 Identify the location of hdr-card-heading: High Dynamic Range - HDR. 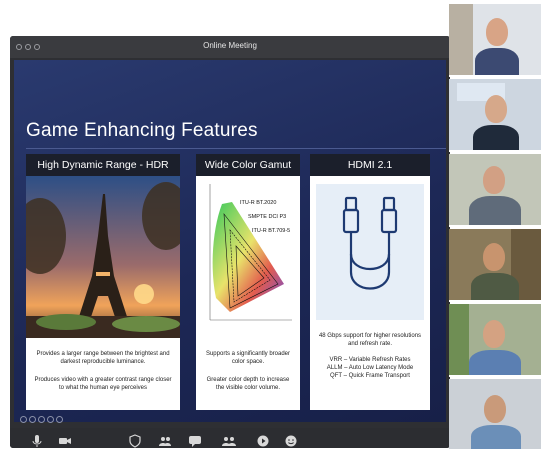
(103, 165).